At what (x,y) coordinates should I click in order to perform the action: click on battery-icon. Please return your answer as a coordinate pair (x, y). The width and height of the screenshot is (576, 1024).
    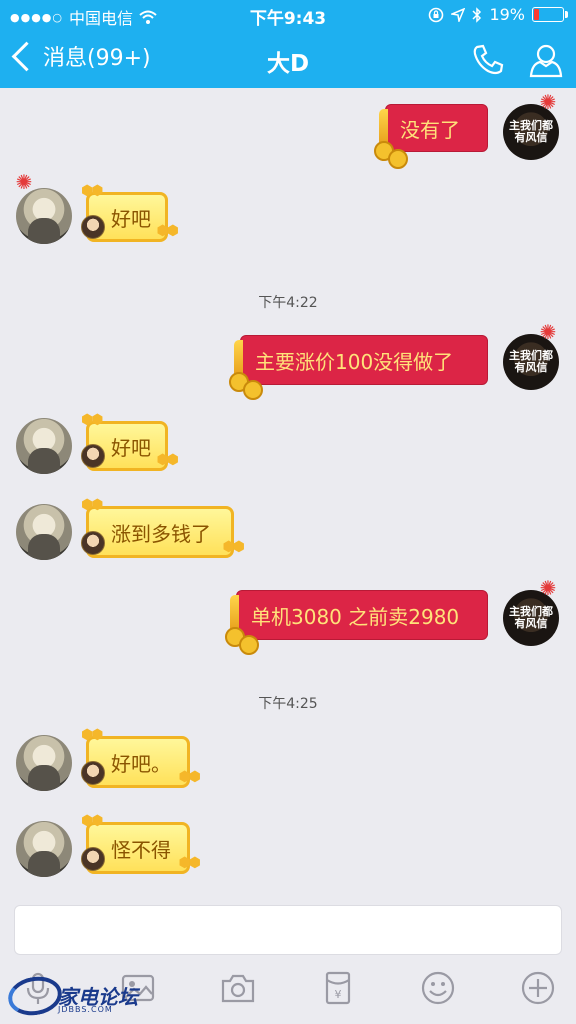
    Looking at the image, I should click on (550, 14).